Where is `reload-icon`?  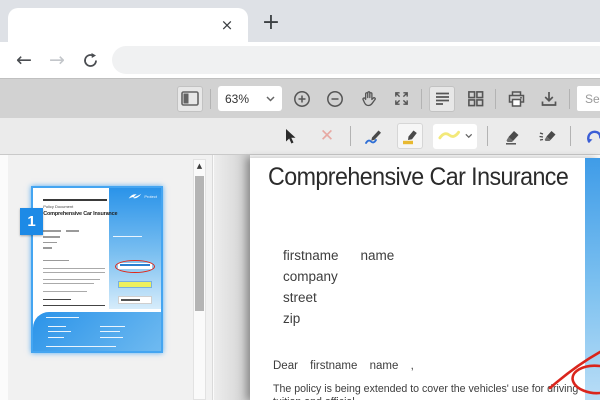
reload-icon is located at coordinates (90, 60).